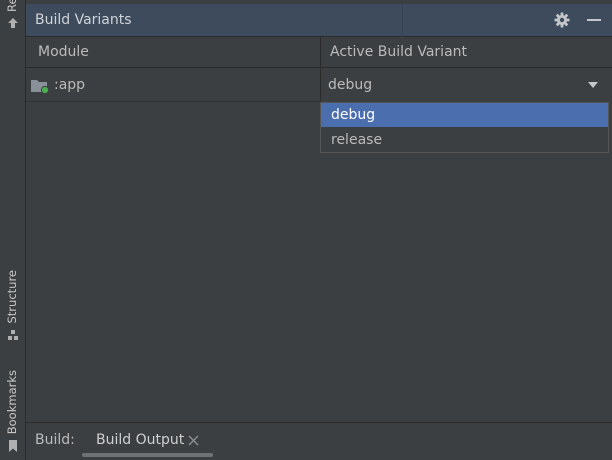 This screenshot has width=612, height=460. What do you see at coordinates (593, 85) in the screenshot?
I see `chevron-down-icon` at bounding box center [593, 85].